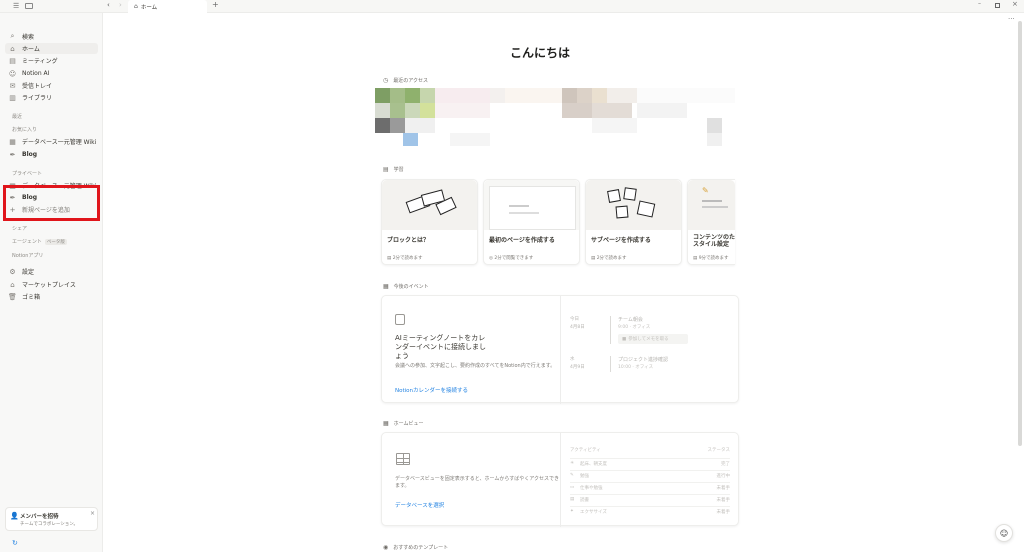 The height and width of the screenshot is (552, 1024). What do you see at coordinates (421, 548) in the screenshot?
I see `templates-title-label: おすすめのテンプレート` at bounding box center [421, 548].